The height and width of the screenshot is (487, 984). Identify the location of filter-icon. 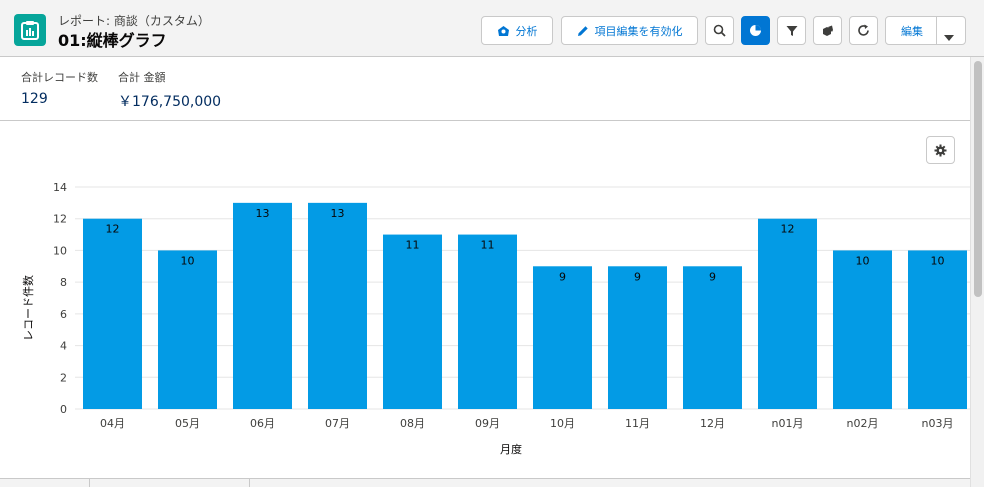
(791, 30).